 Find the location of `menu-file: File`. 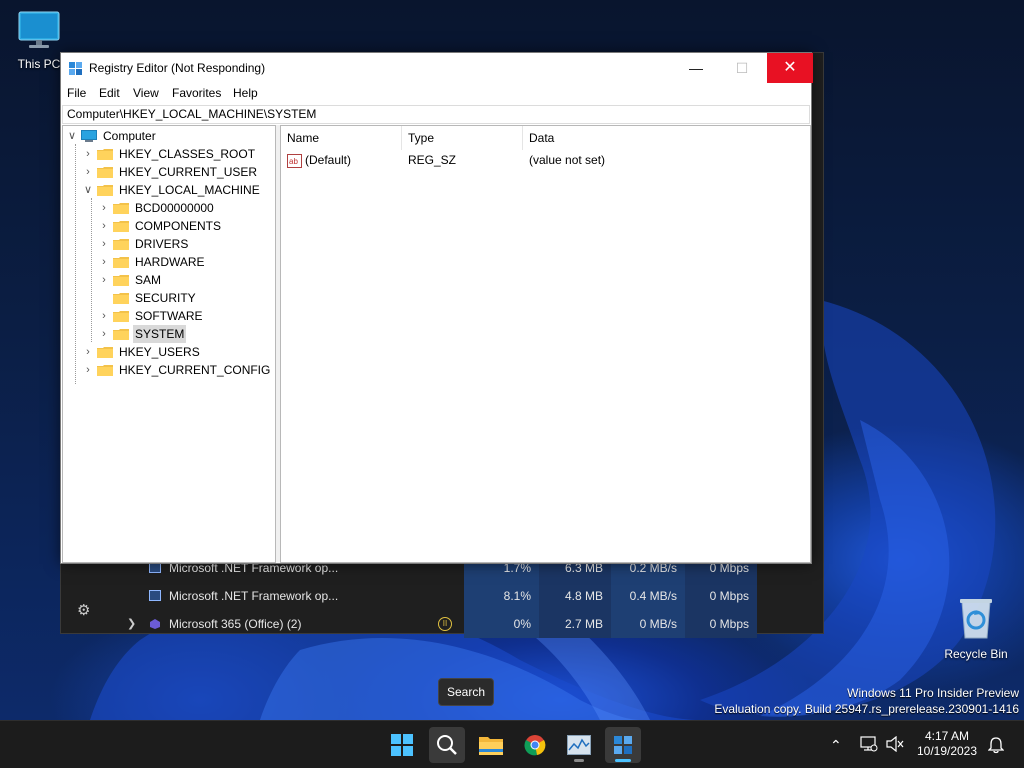

menu-file: File is located at coordinates (76, 93).